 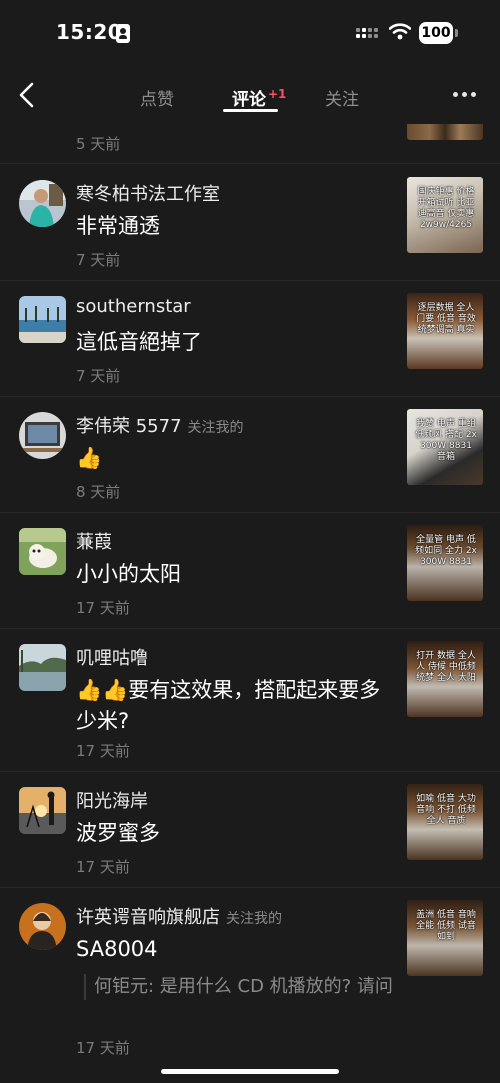 I want to click on status-bar: 15:20 100, so click(x=250, y=34).